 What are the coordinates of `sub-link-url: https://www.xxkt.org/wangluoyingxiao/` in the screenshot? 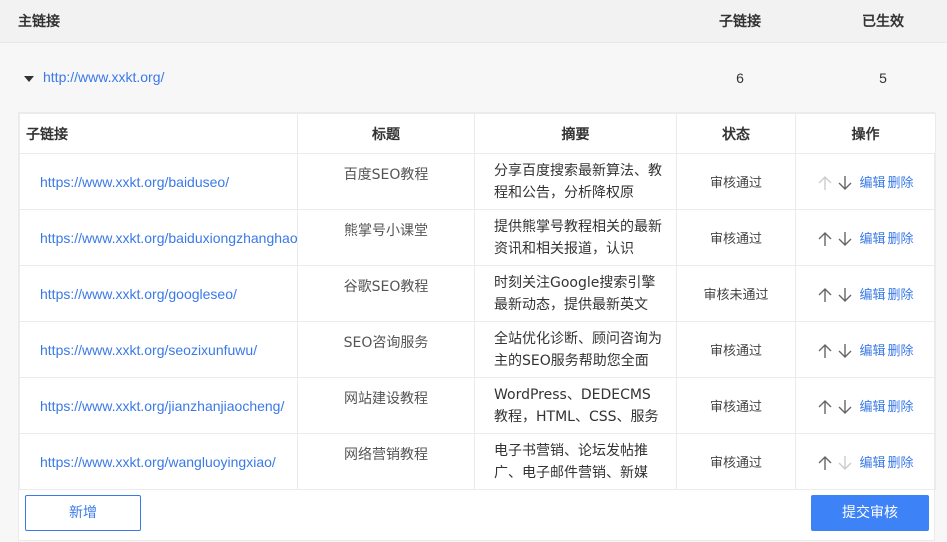 It's located at (158, 461).